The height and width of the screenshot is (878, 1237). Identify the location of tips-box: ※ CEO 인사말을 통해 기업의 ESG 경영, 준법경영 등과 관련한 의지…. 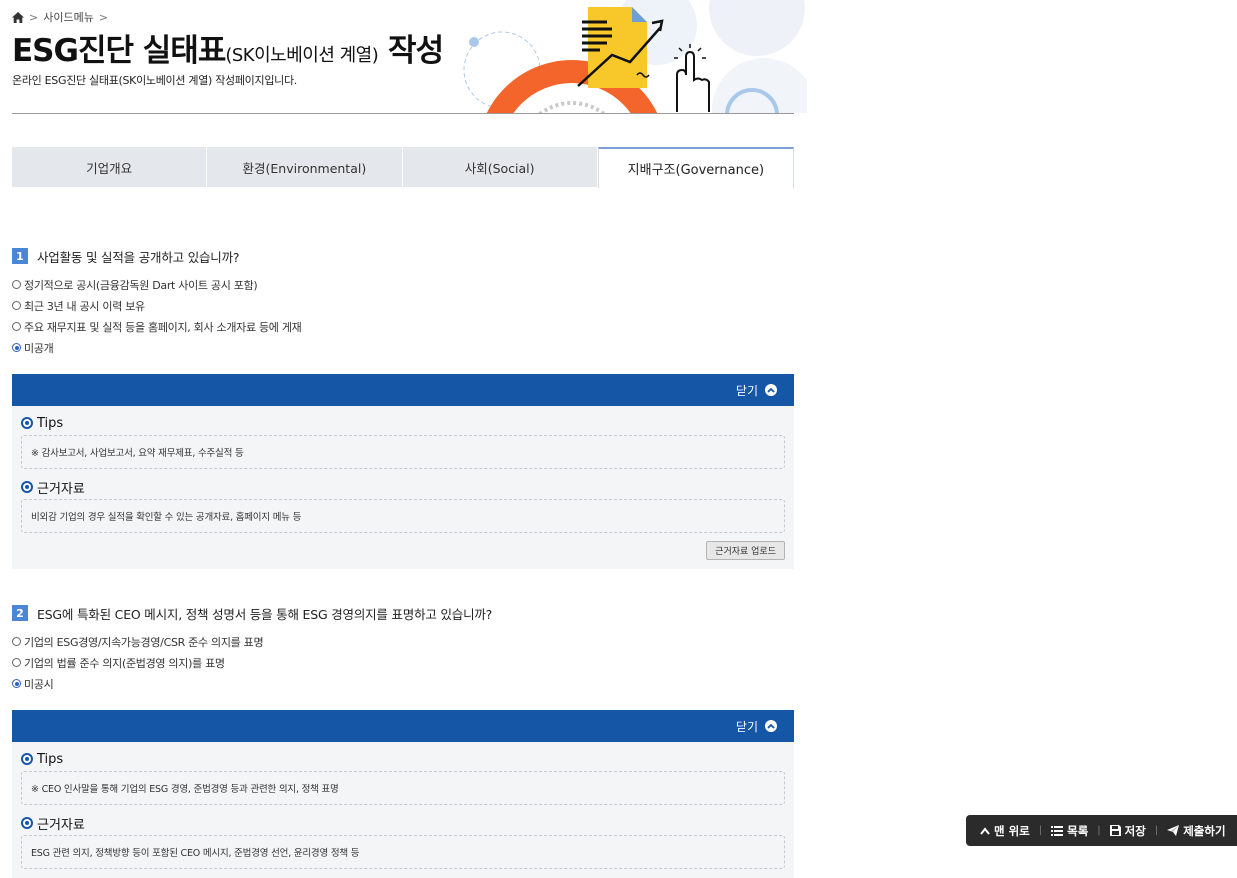
(403, 788).